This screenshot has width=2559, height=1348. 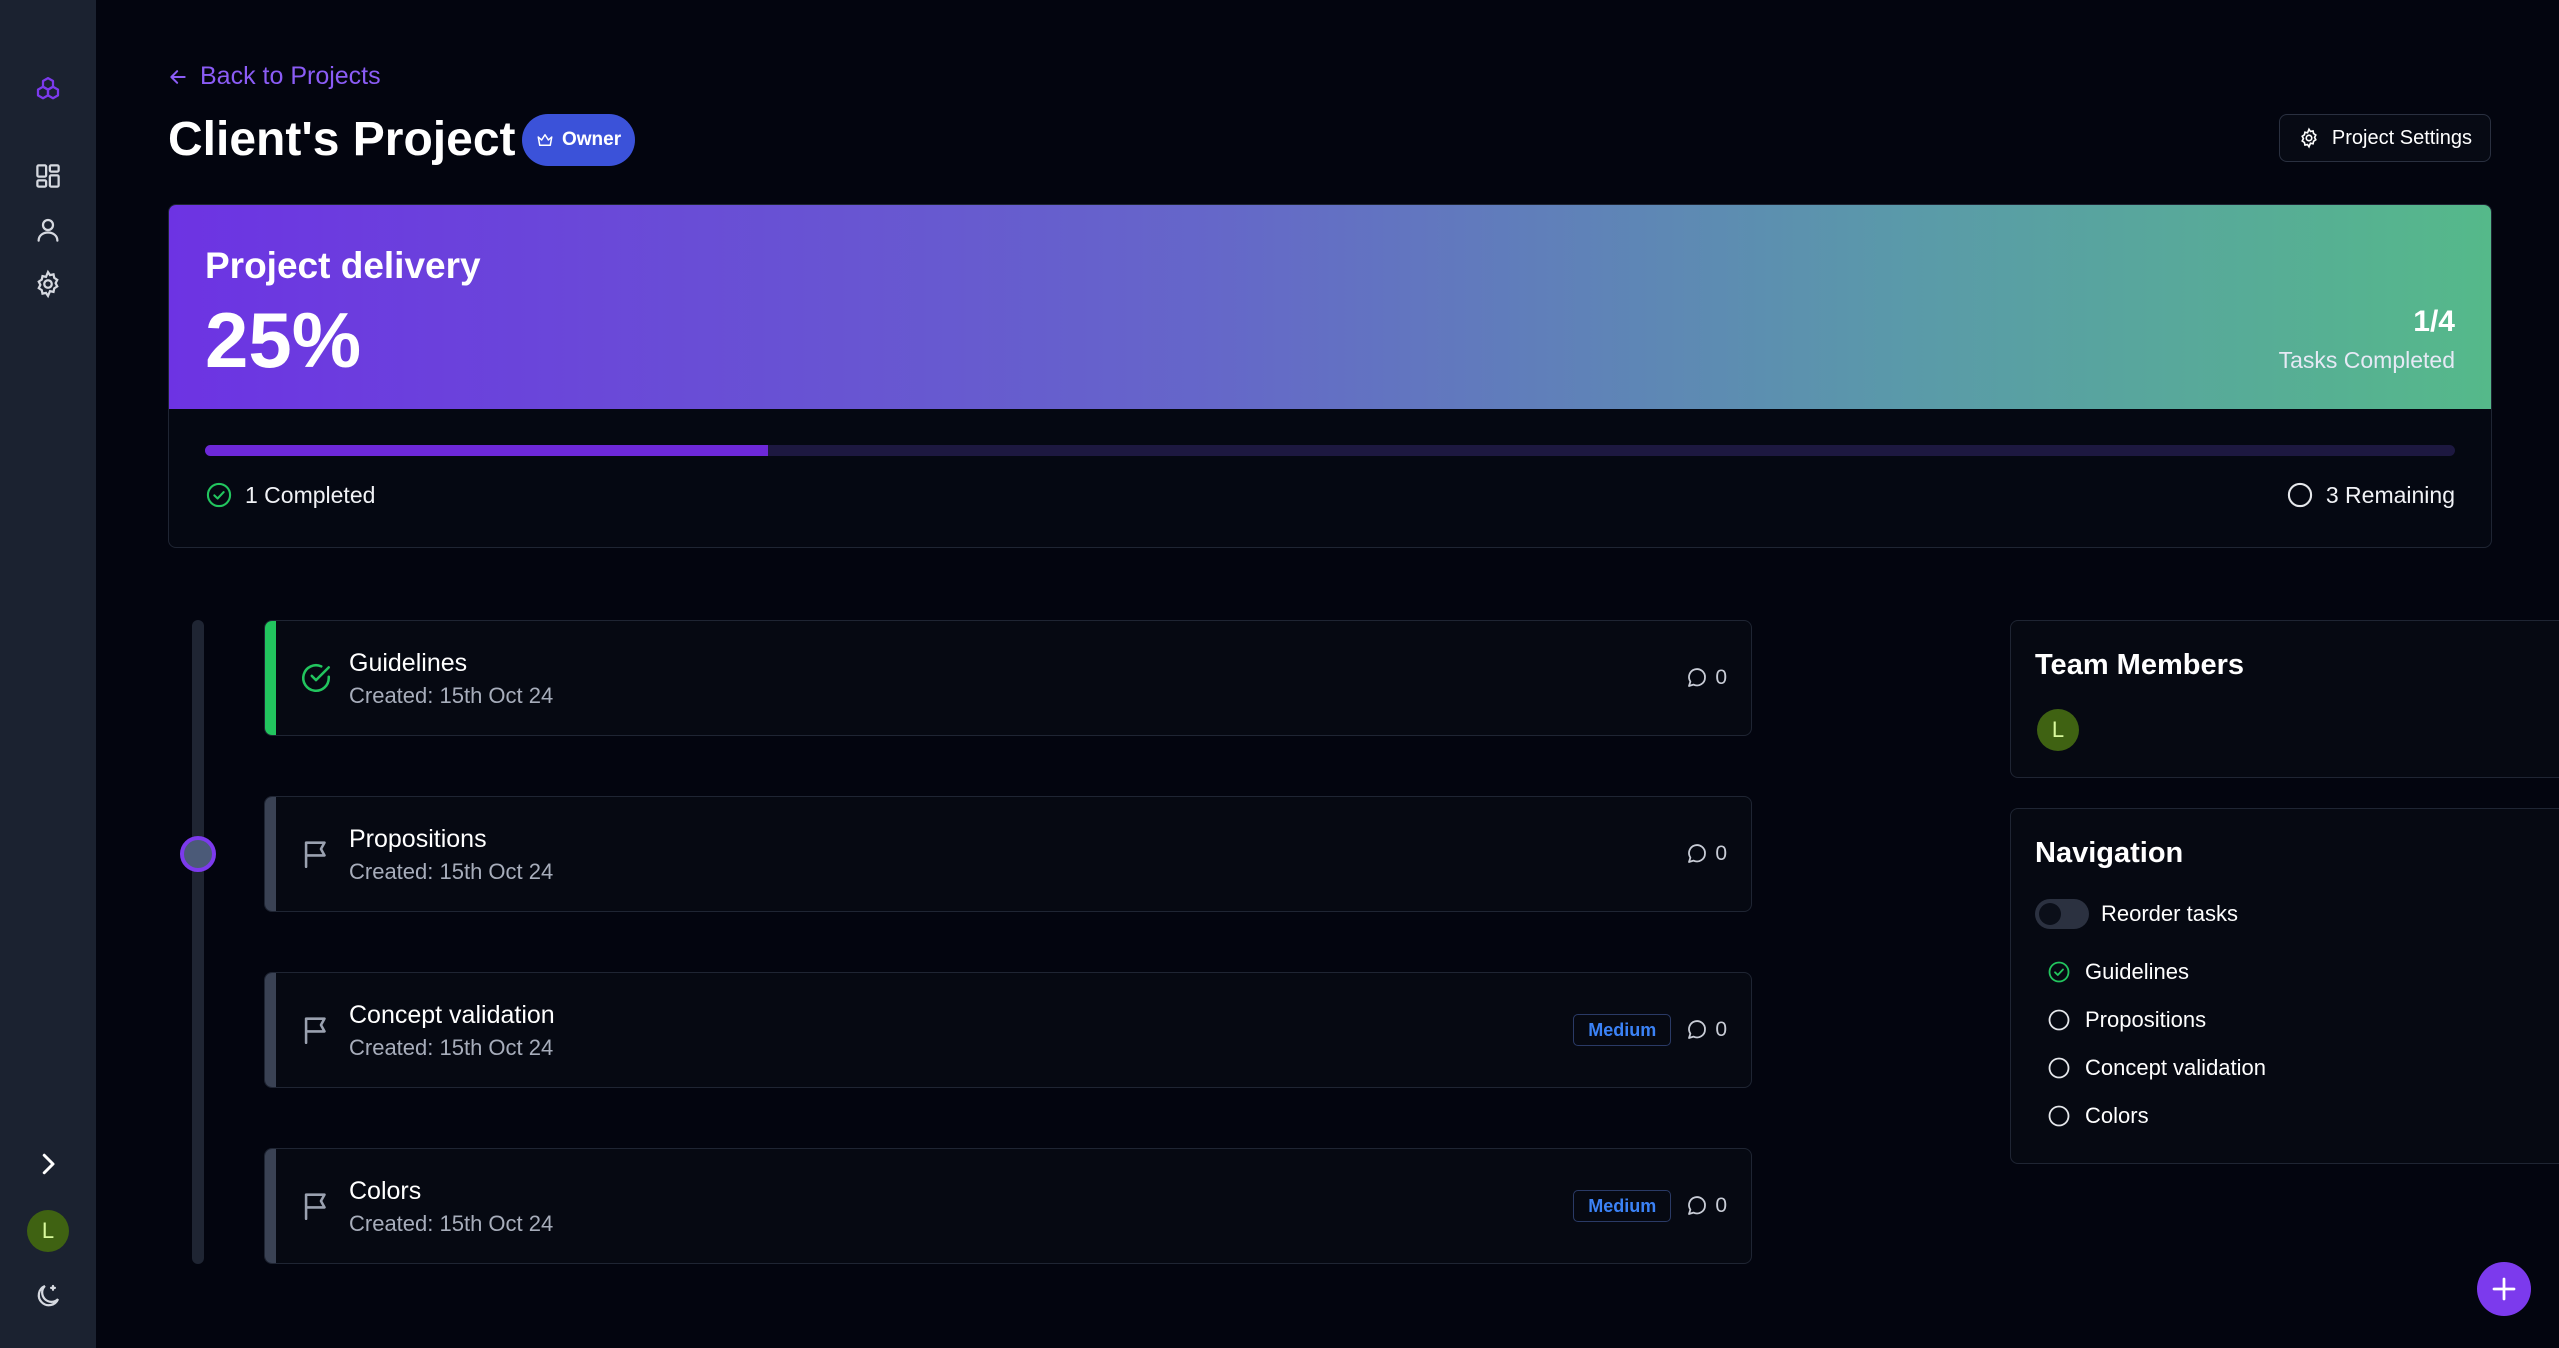 What do you see at coordinates (1008, 678) in the screenshot?
I see `task-card: Guidelines Created: 15th Oct 24 0` at bounding box center [1008, 678].